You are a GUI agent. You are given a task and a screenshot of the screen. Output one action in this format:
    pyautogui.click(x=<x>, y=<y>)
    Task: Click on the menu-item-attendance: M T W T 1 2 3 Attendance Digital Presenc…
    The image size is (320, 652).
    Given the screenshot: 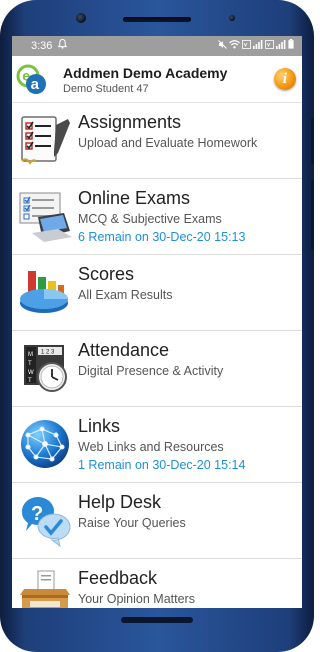 What is the action you would take?
    pyautogui.click(x=157, y=369)
    